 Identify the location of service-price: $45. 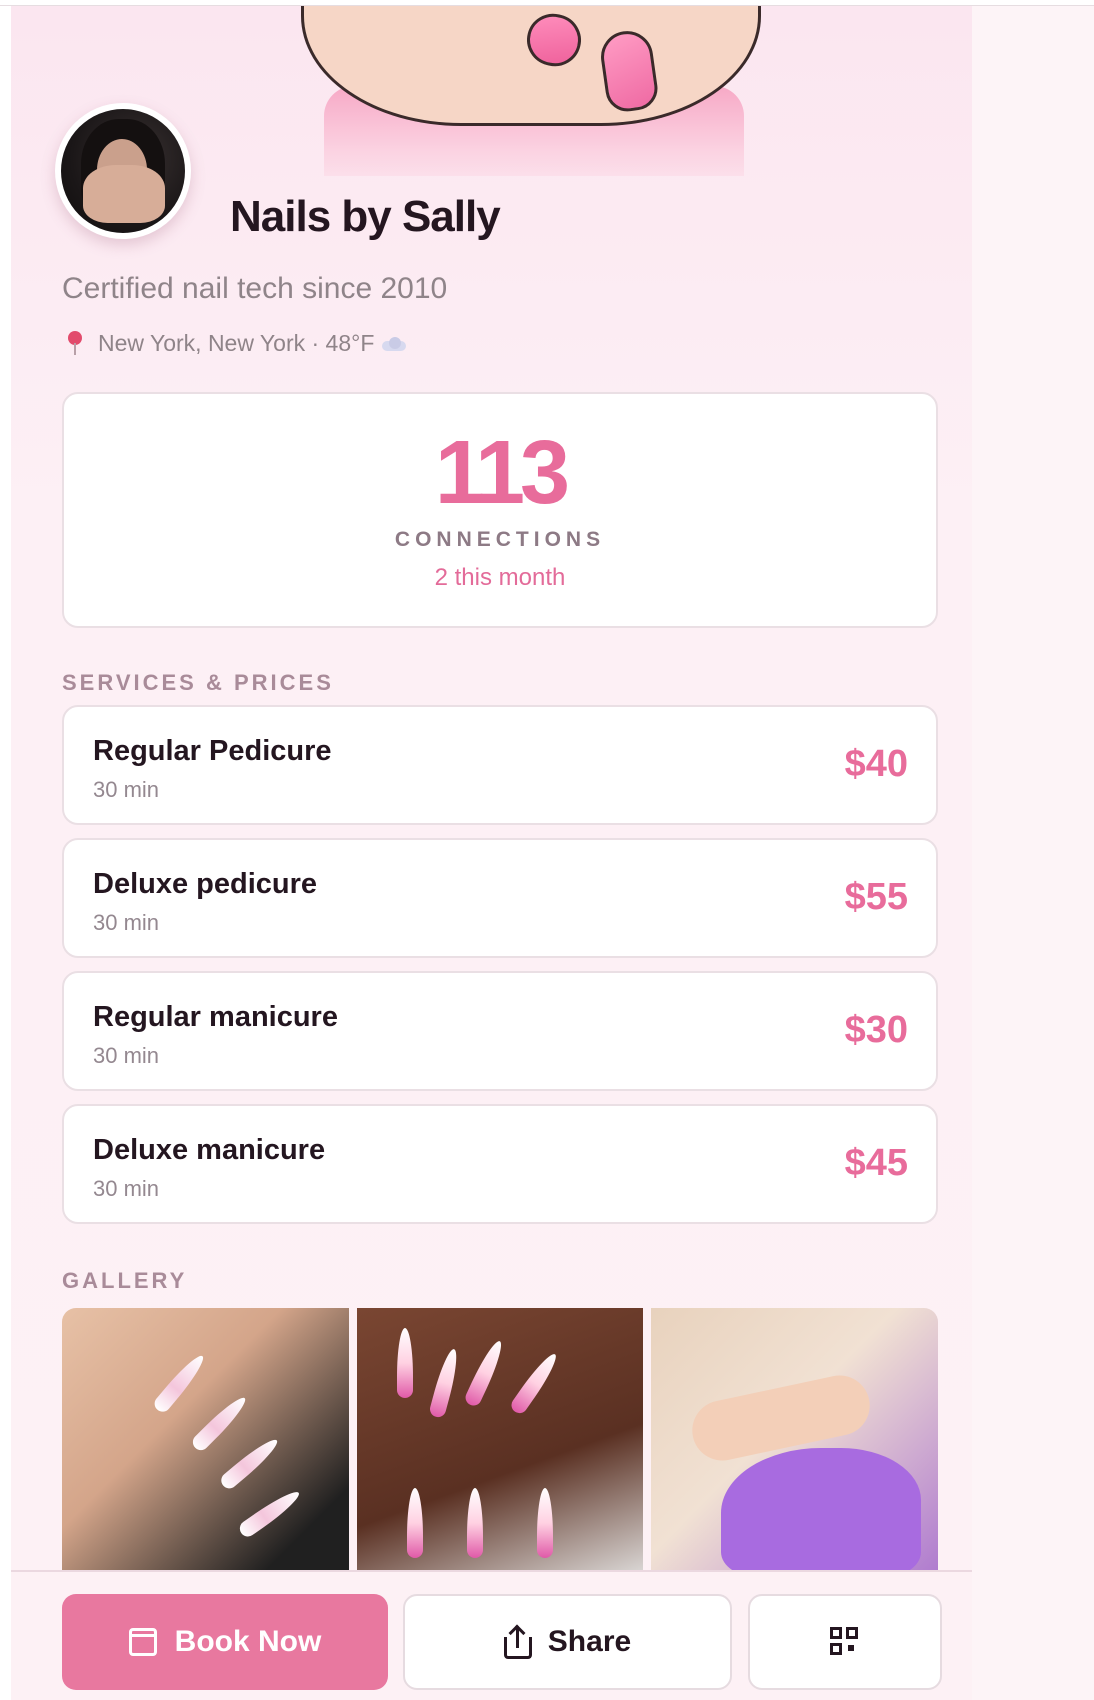
(876, 1163).